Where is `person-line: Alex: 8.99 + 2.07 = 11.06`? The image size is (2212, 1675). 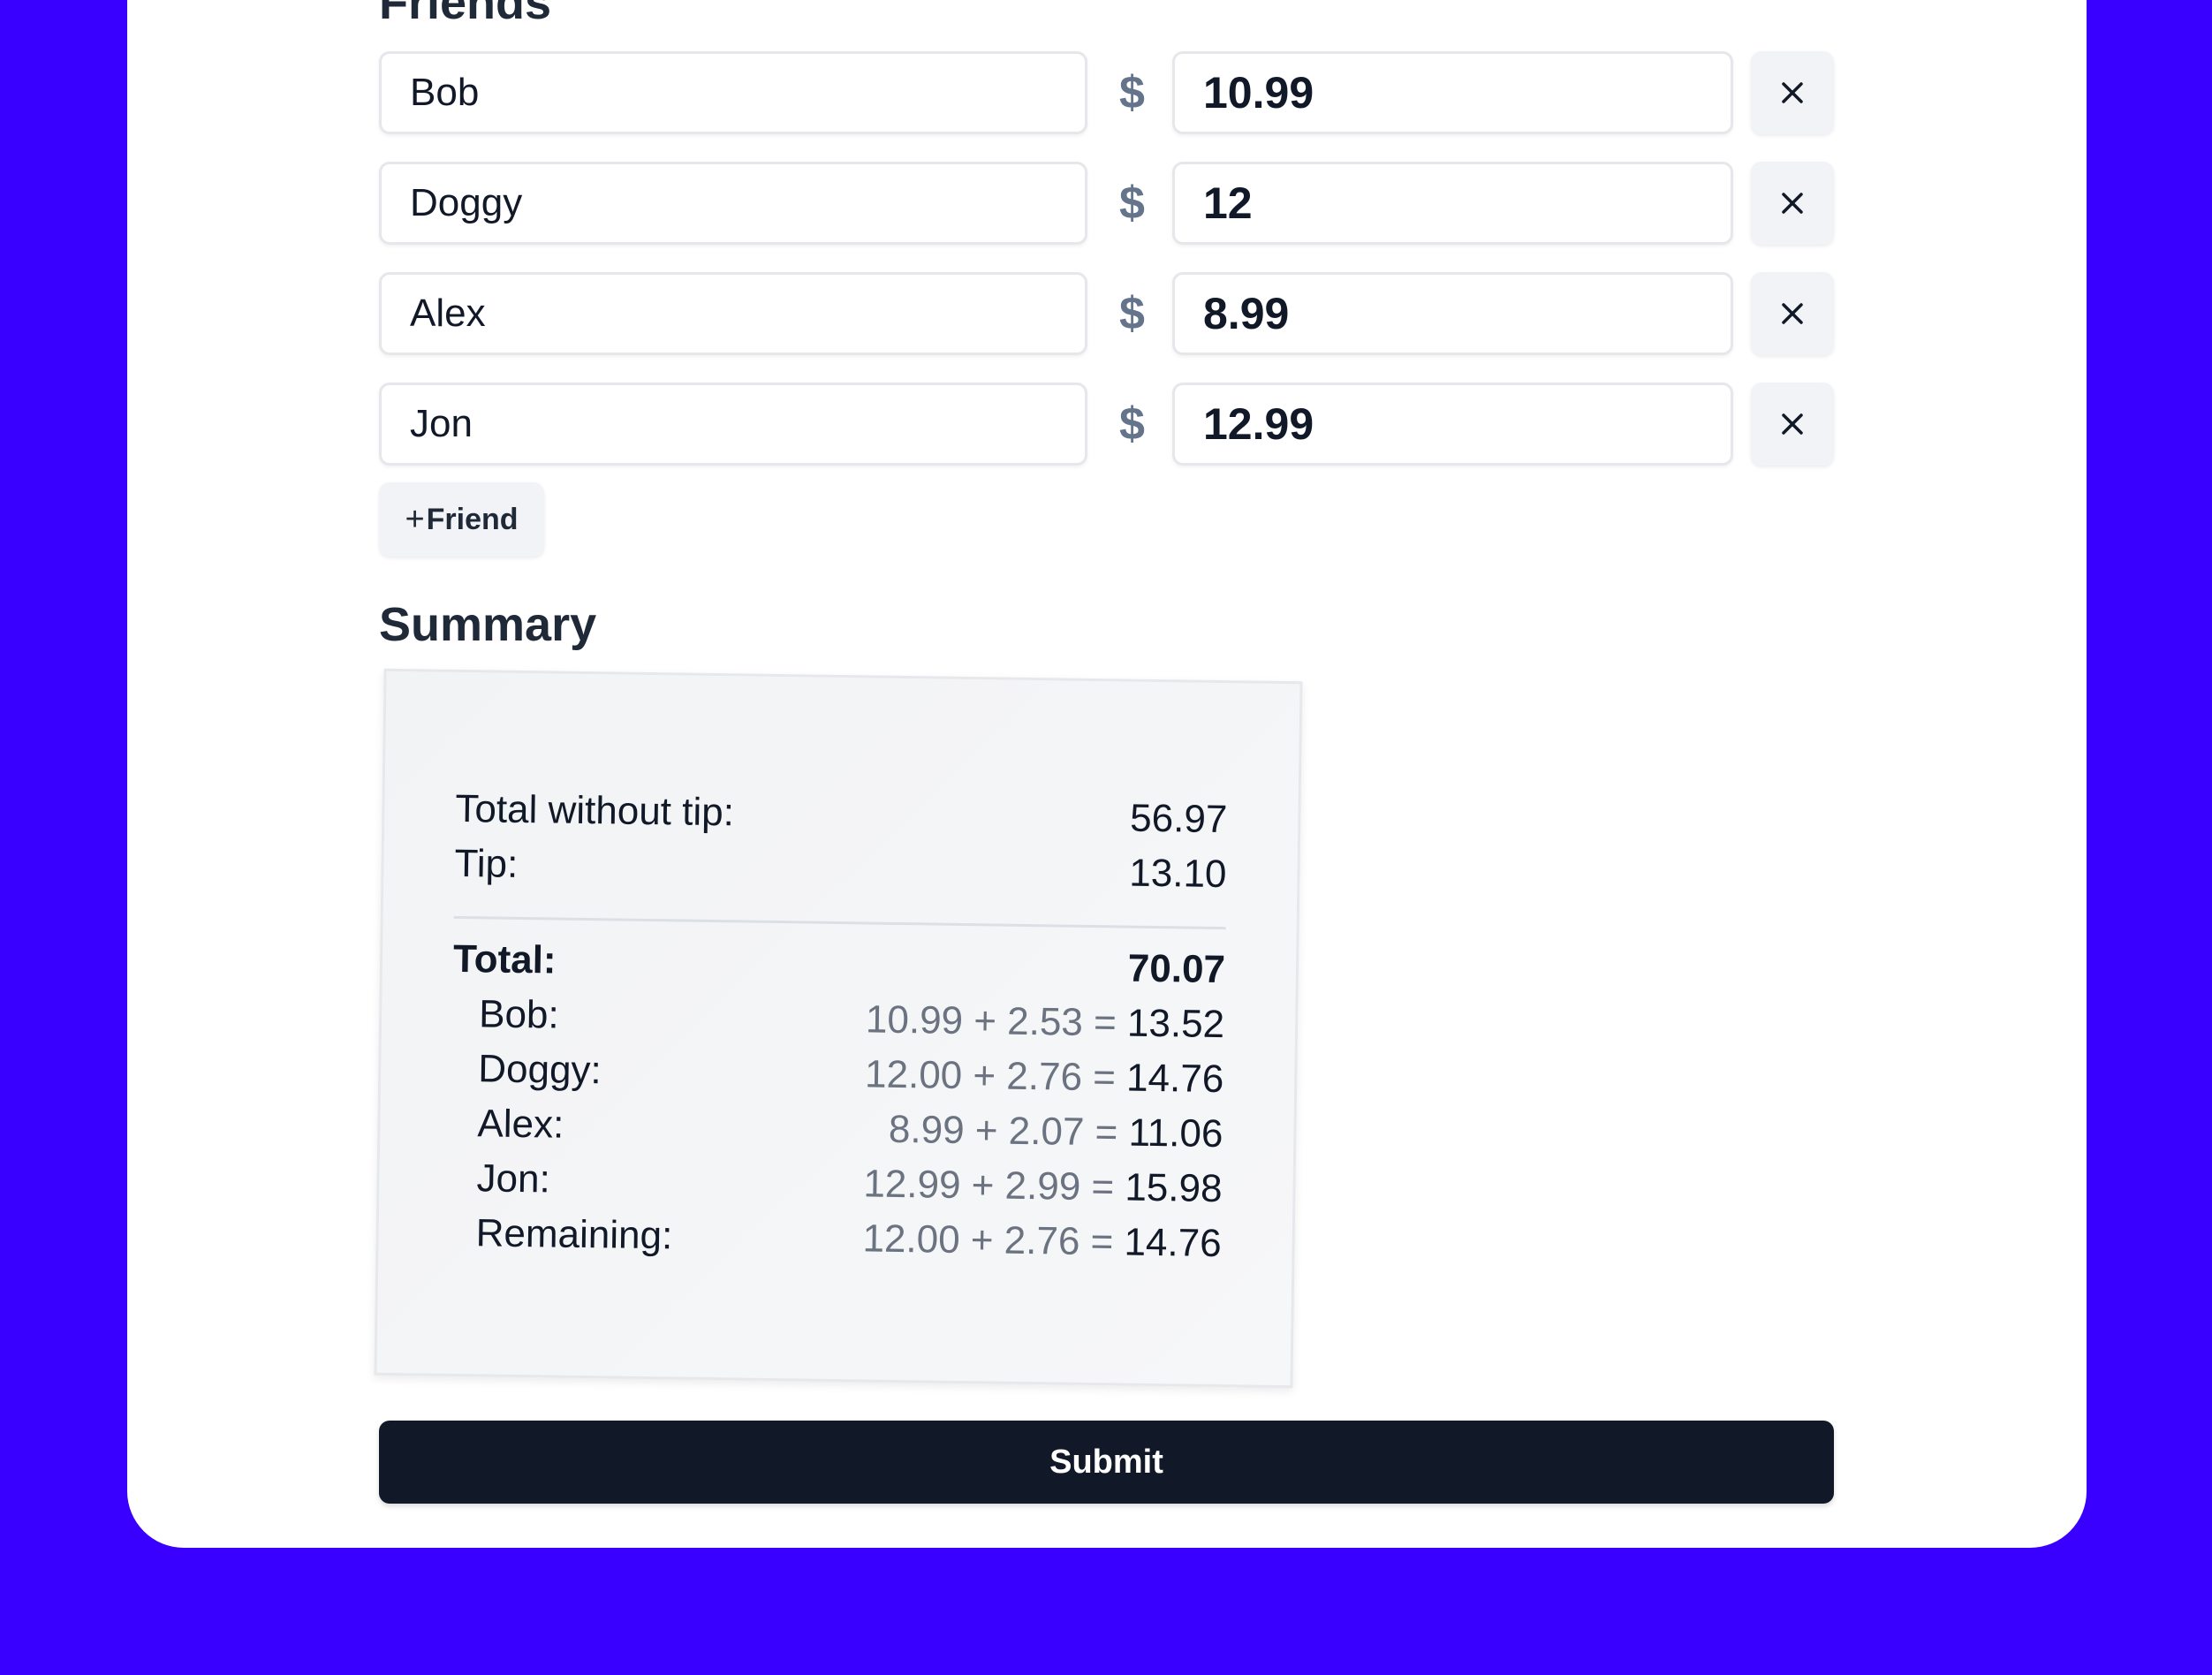
person-line: Alex: 8.99 + 2.07 = 11.06 is located at coordinates (837, 1129).